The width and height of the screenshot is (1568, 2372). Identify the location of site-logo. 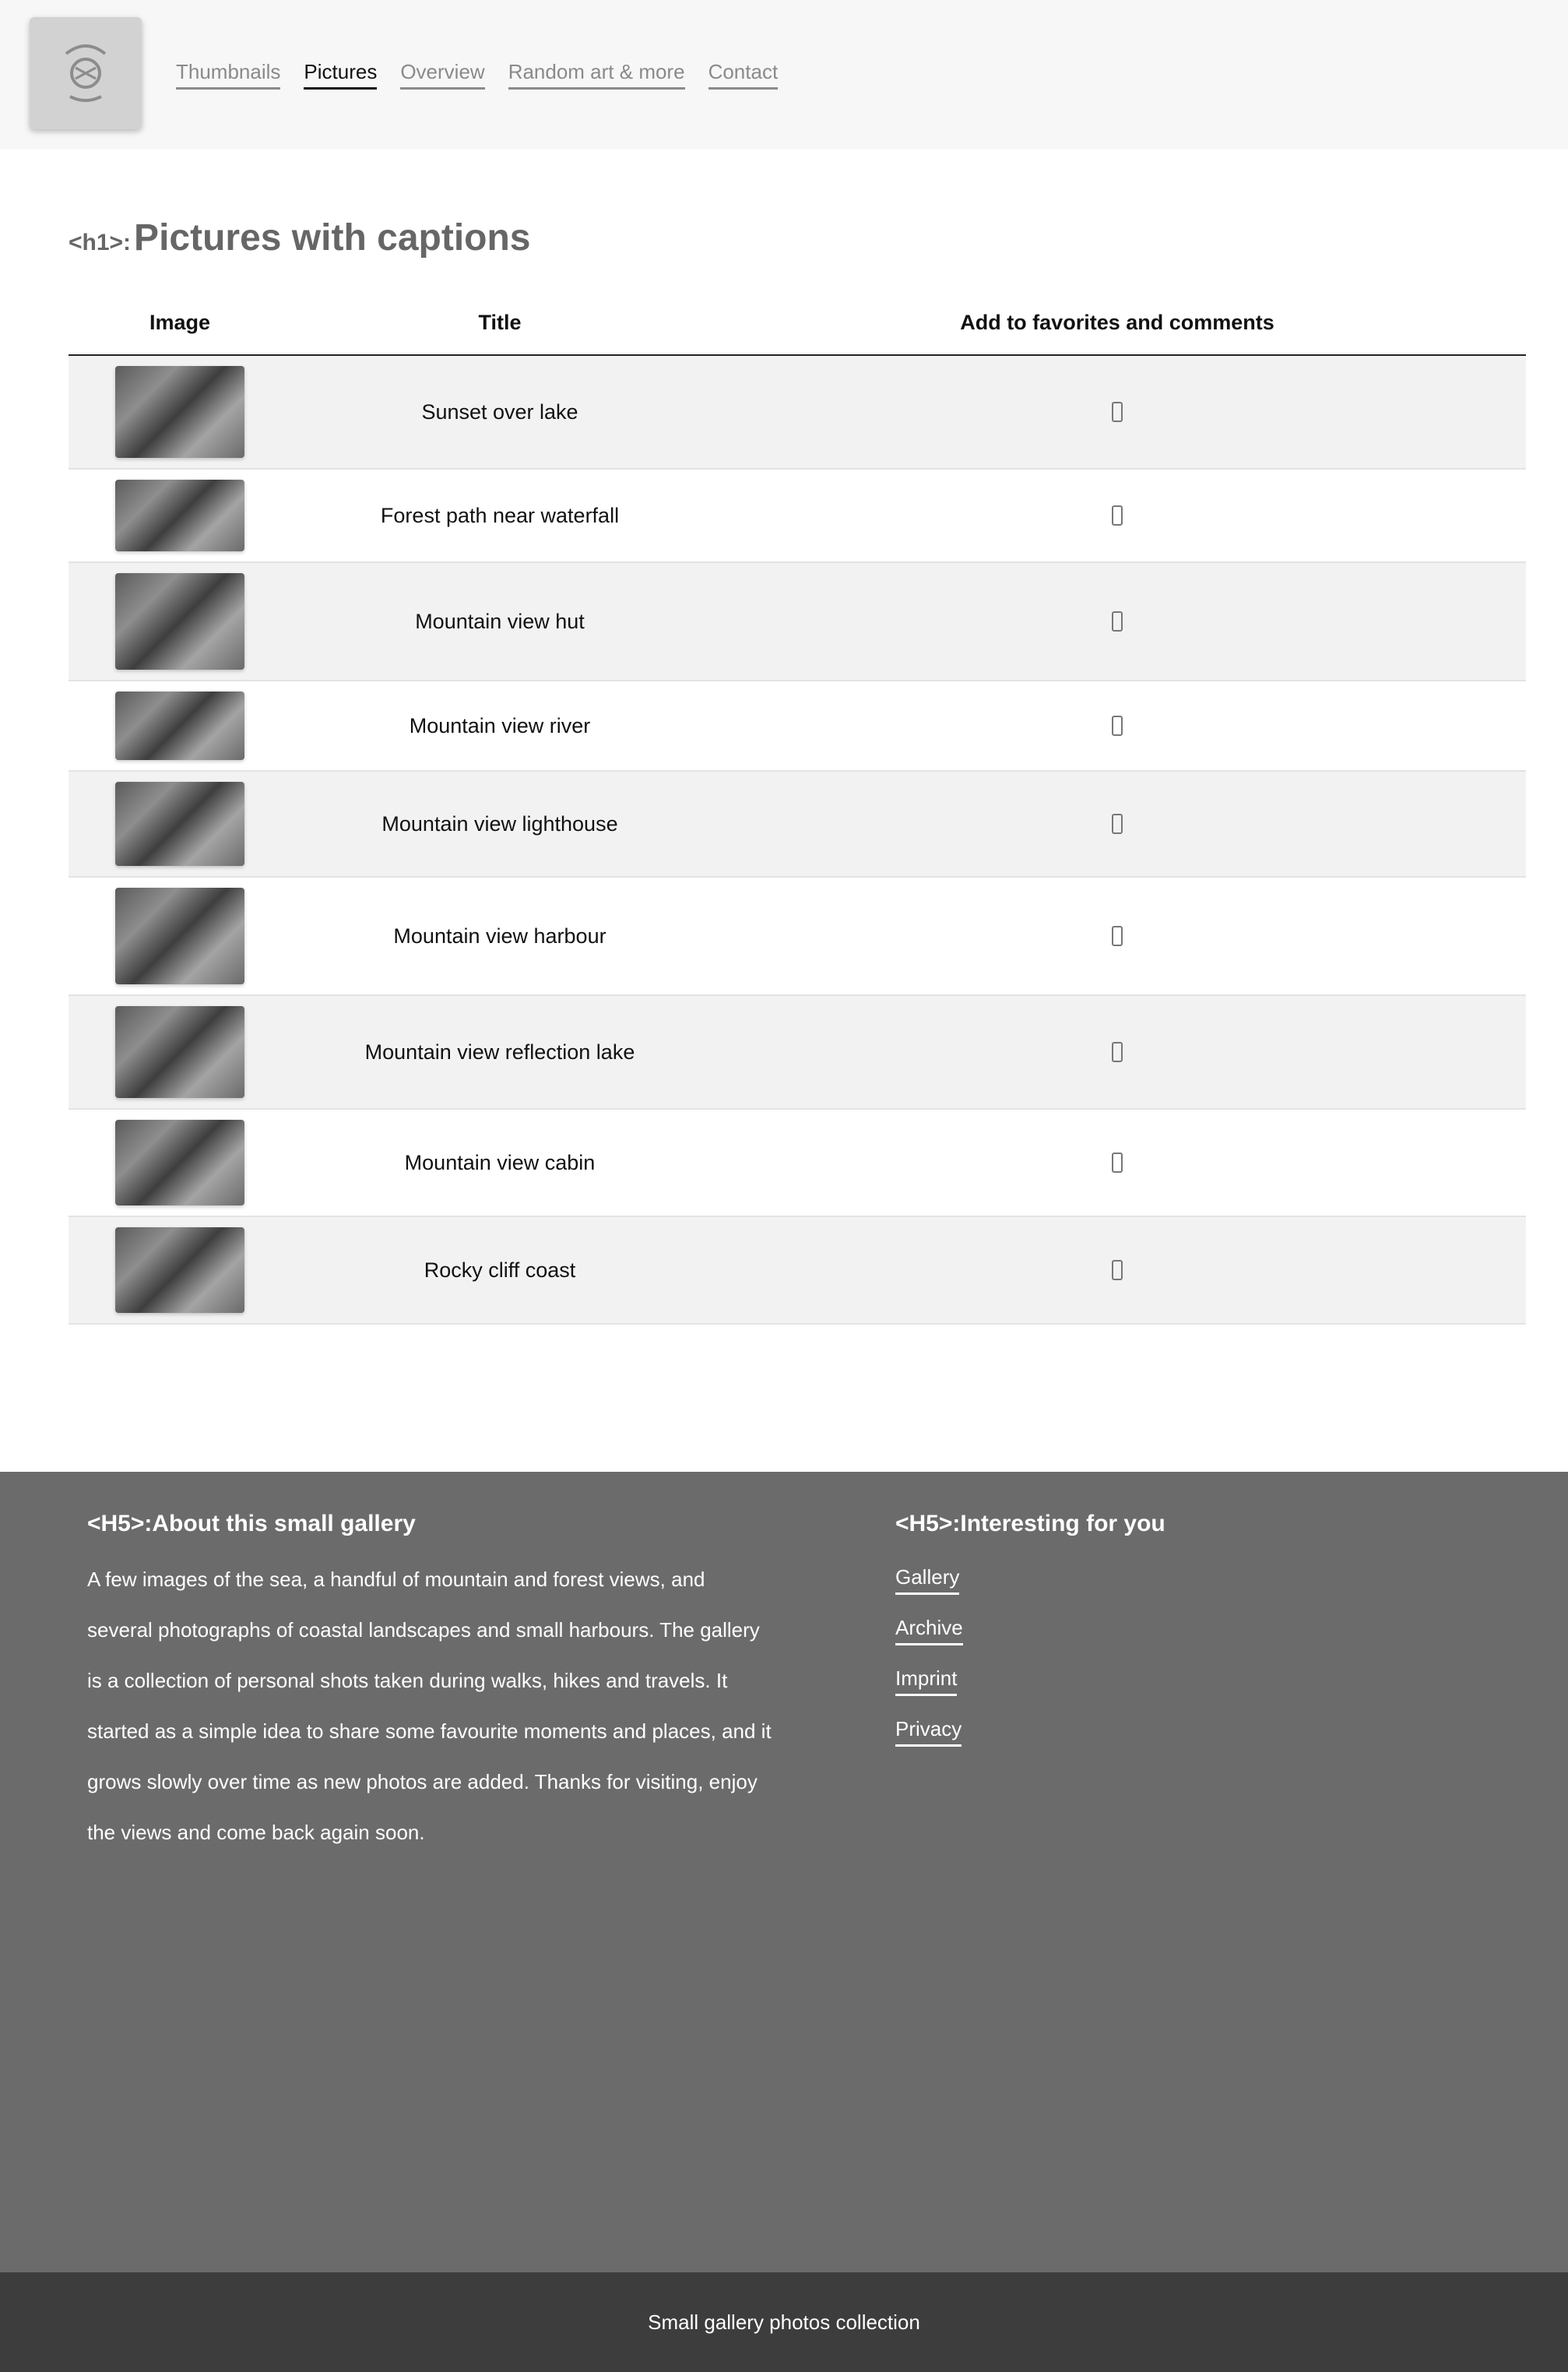
(86, 73).